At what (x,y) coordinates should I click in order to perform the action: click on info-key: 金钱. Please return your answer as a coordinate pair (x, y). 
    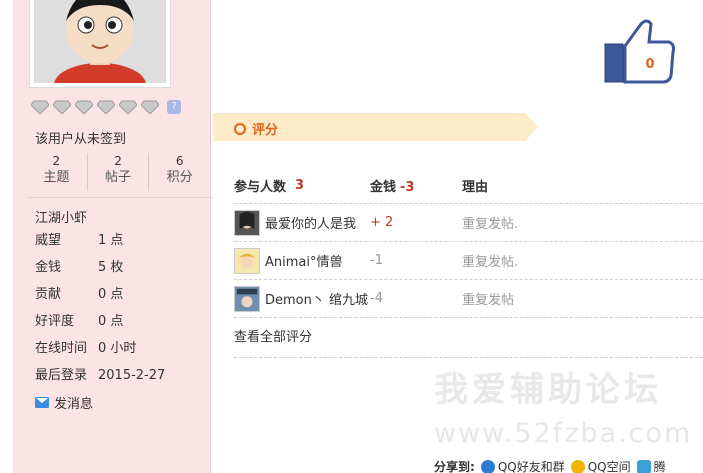
    Looking at the image, I should click on (48, 267).